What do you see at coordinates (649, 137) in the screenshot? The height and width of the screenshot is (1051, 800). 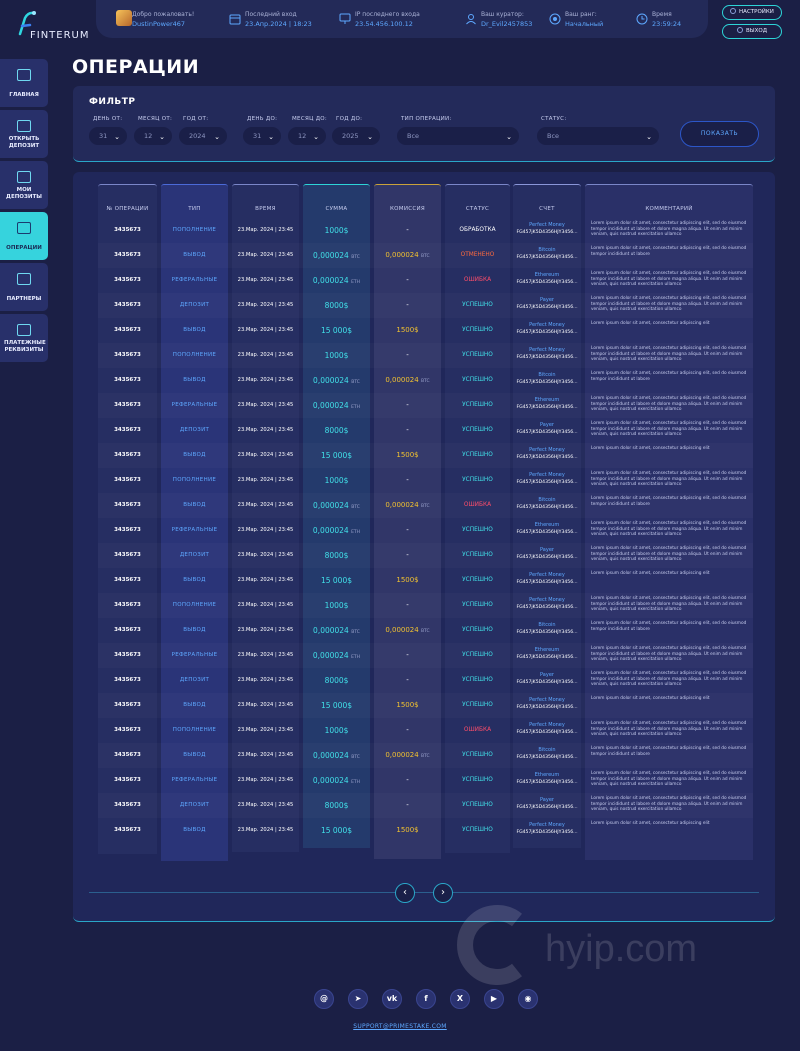 I see `chevron-down-icon: ⌄` at bounding box center [649, 137].